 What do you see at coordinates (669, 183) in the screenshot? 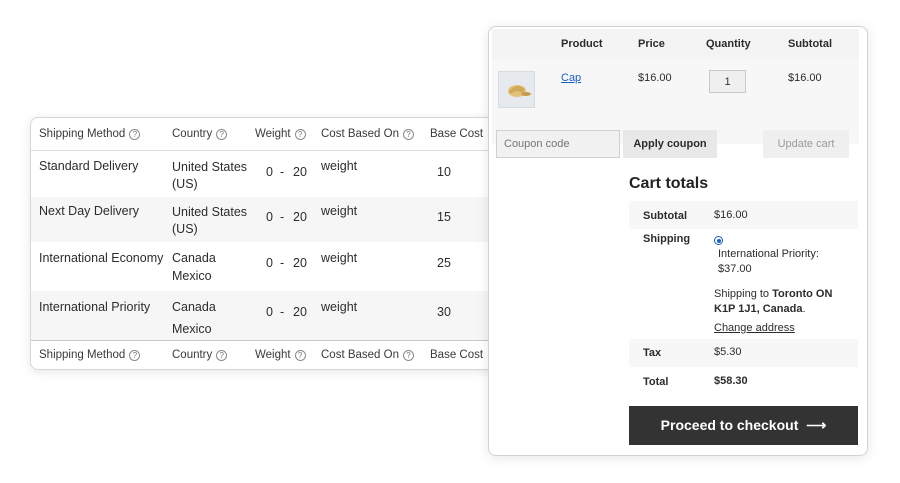
I see `cart-totals-title: Cart totals` at bounding box center [669, 183].